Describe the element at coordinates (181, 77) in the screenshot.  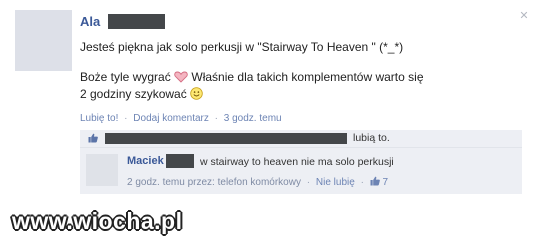
I see `heart-icon` at that location.